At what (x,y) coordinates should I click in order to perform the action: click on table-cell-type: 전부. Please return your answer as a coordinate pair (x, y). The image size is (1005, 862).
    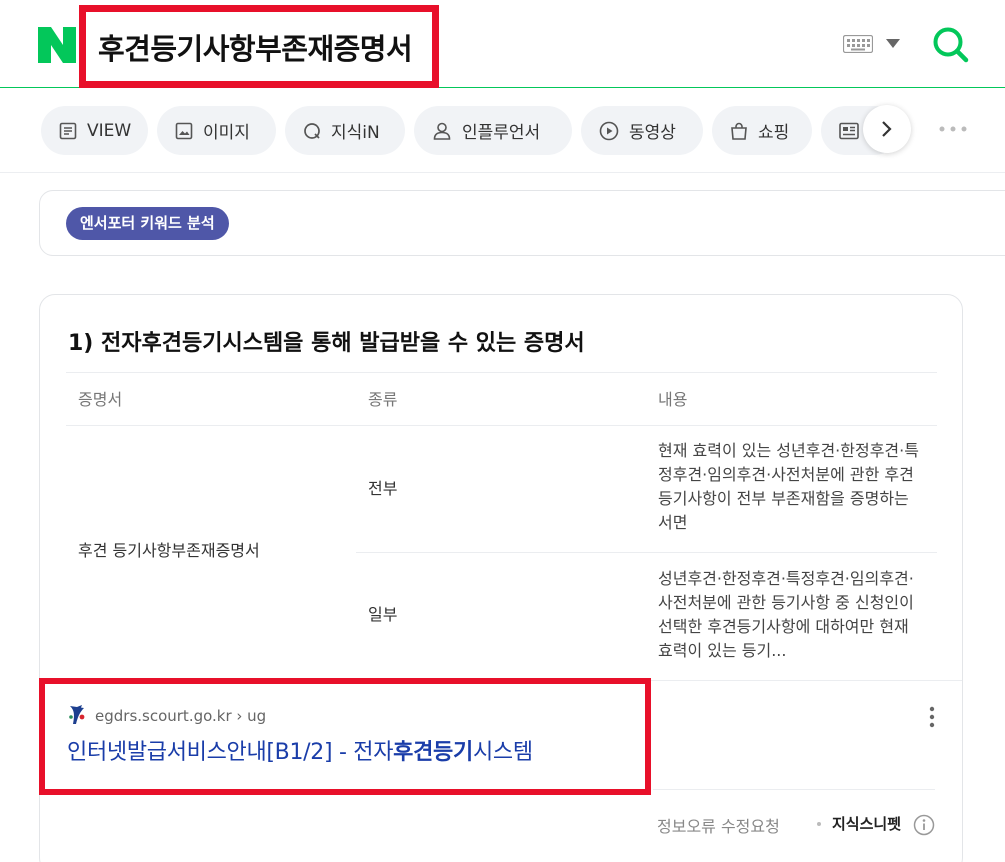
    Looking at the image, I should click on (383, 488).